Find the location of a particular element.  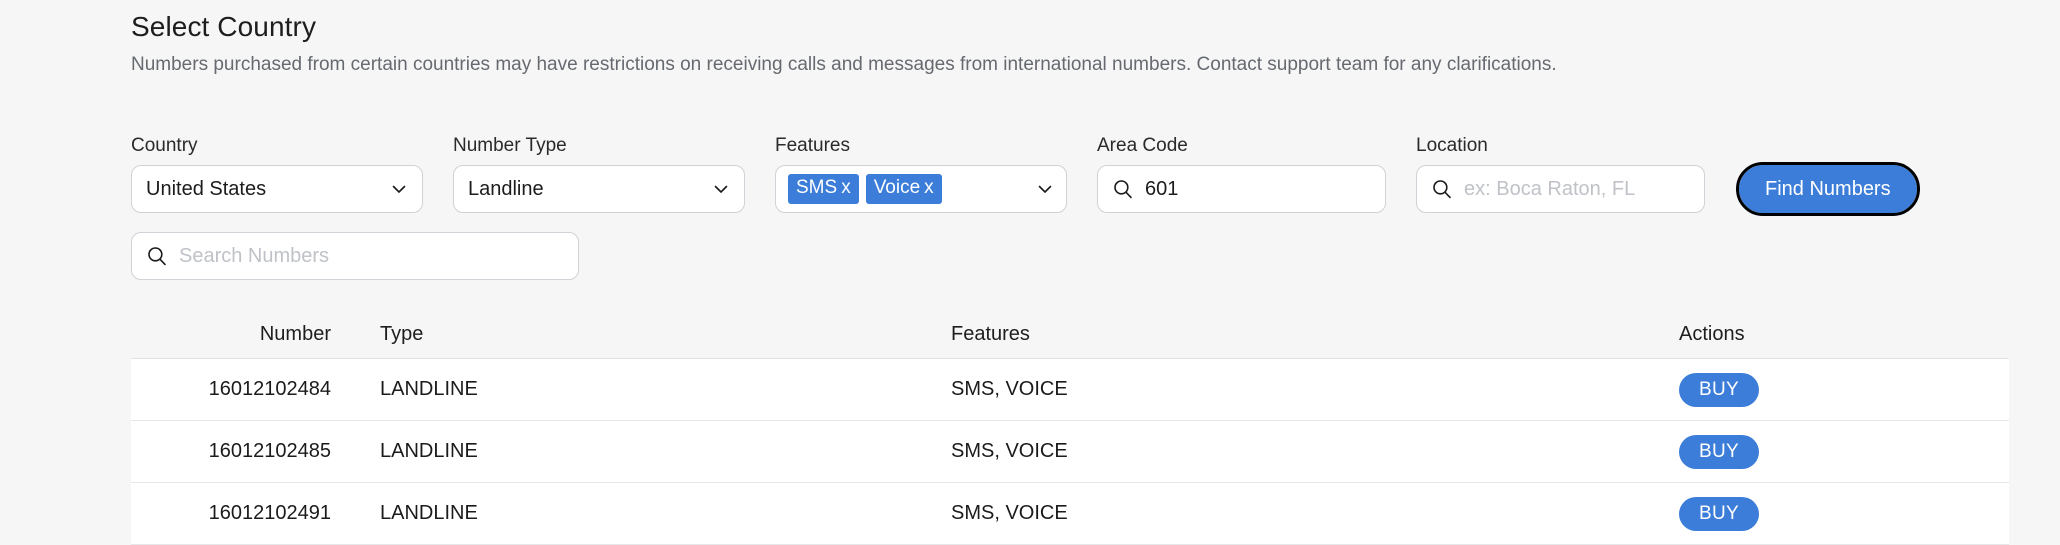

country-label: Country is located at coordinates (164, 145).